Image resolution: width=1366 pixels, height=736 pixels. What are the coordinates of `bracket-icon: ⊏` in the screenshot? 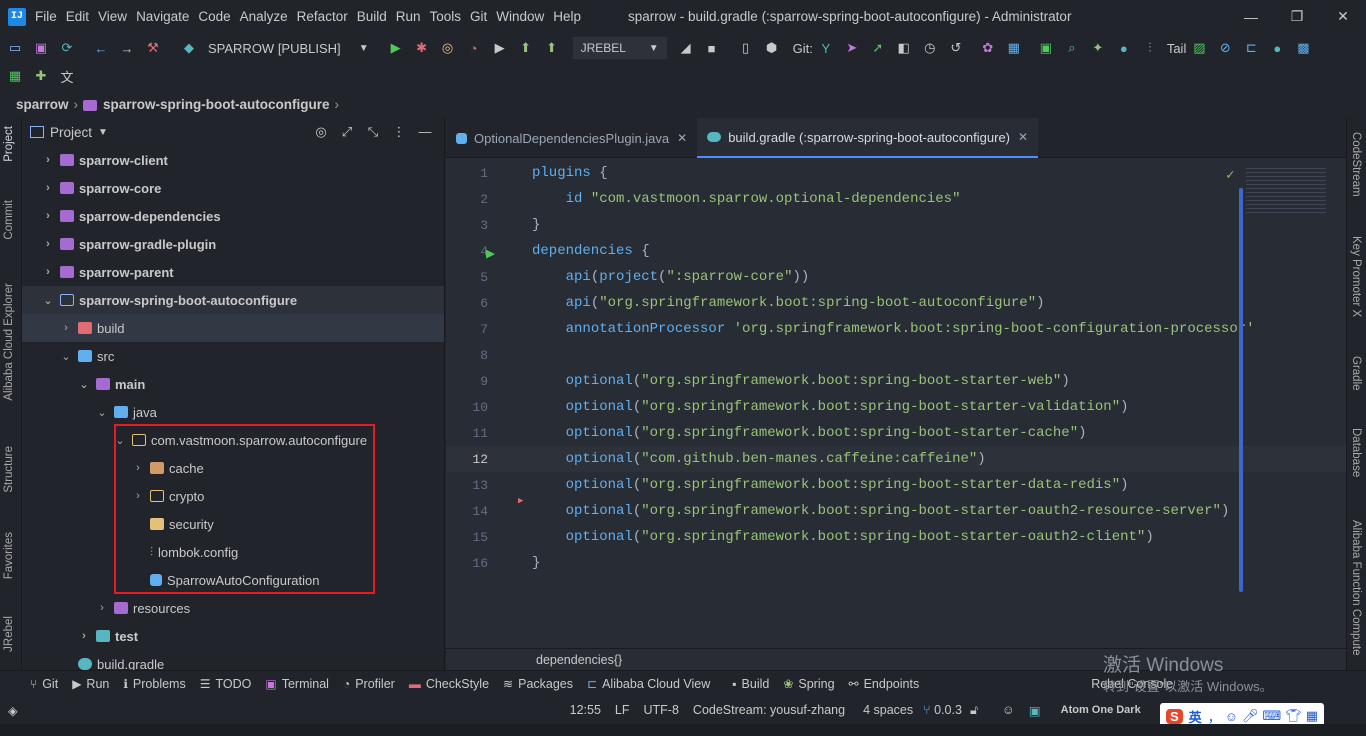 It's located at (1251, 48).